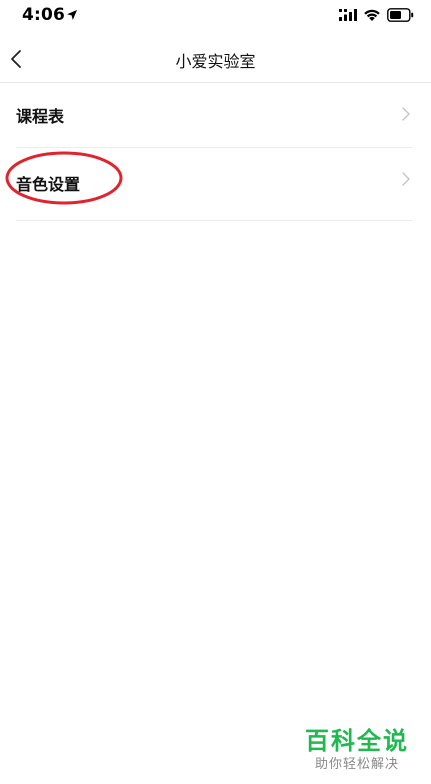 The height and width of the screenshot is (784, 431). What do you see at coordinates (357, 741) in the screenshot?
I see `watermark-title: 百科全说` at bounding box center [357, 741].